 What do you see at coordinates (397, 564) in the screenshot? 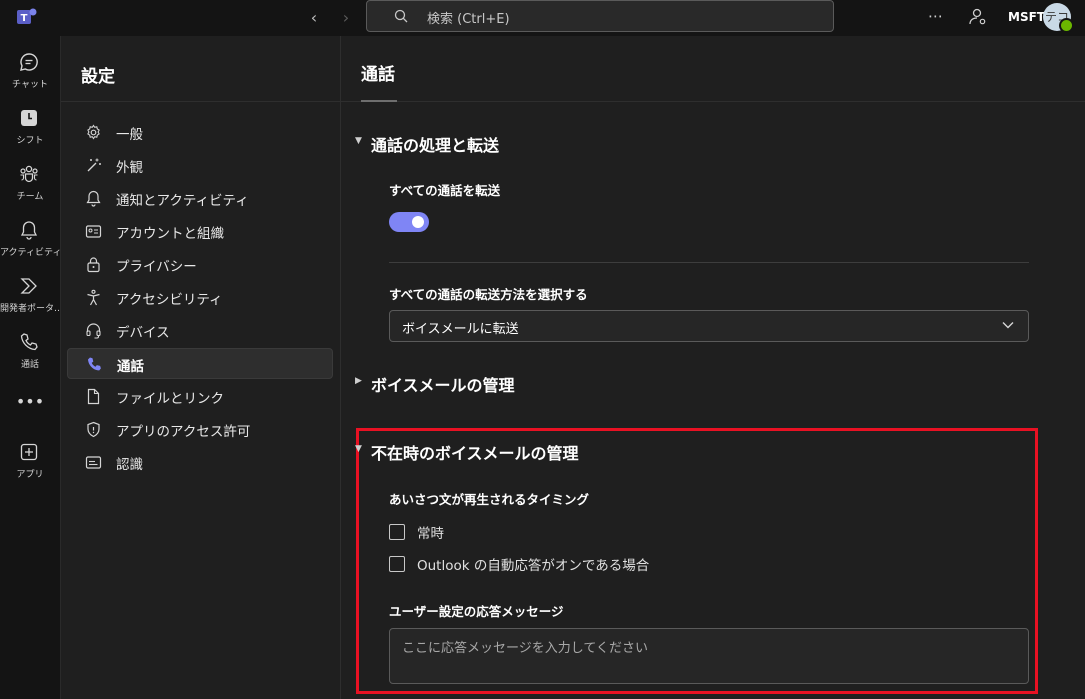
I see `outlook-auto-reply-checkbox` at bounding box center [397, 564].